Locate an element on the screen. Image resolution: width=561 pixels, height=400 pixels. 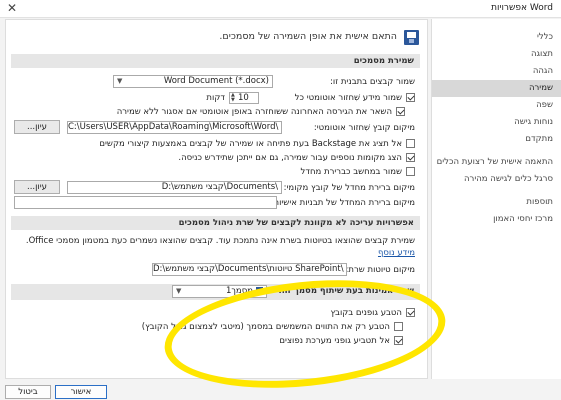
nav-item-proofing: הגהה is located at coordinates (496, 71).